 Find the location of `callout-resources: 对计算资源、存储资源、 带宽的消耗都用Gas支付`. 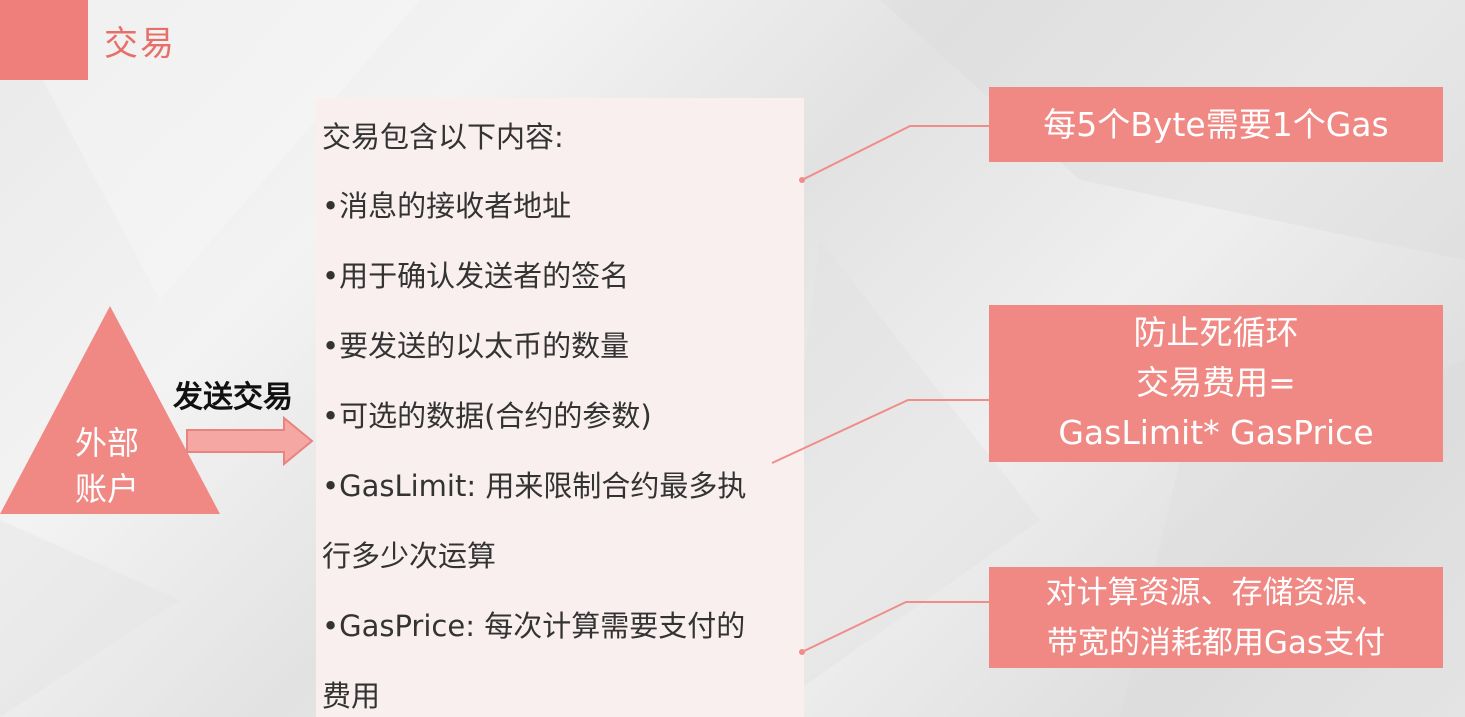

callout-resources: 对计算资源、存储资源、 带宽的消耗都用Gas支付 is located at coordinates (1216, 617).